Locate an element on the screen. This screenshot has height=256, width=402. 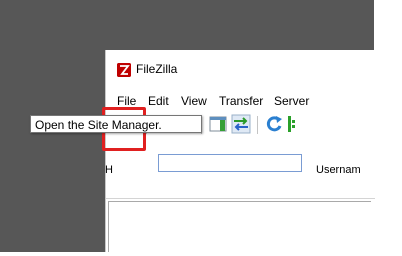
quickconnect-bar: H Usernam is located at coordinates (240, 165).